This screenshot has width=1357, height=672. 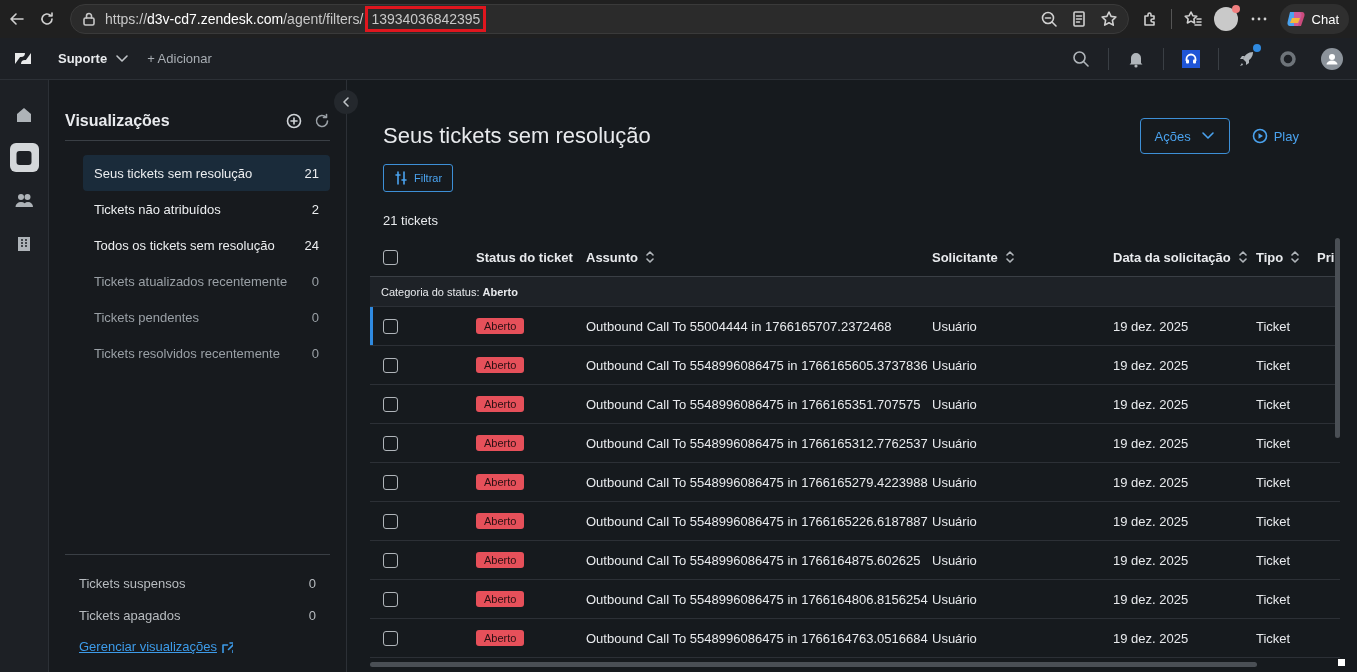 What do you see at coordinates (1288, 58) in the screenshot?
I see `lifebuoy-icon` at bounding box center [1288, 58].